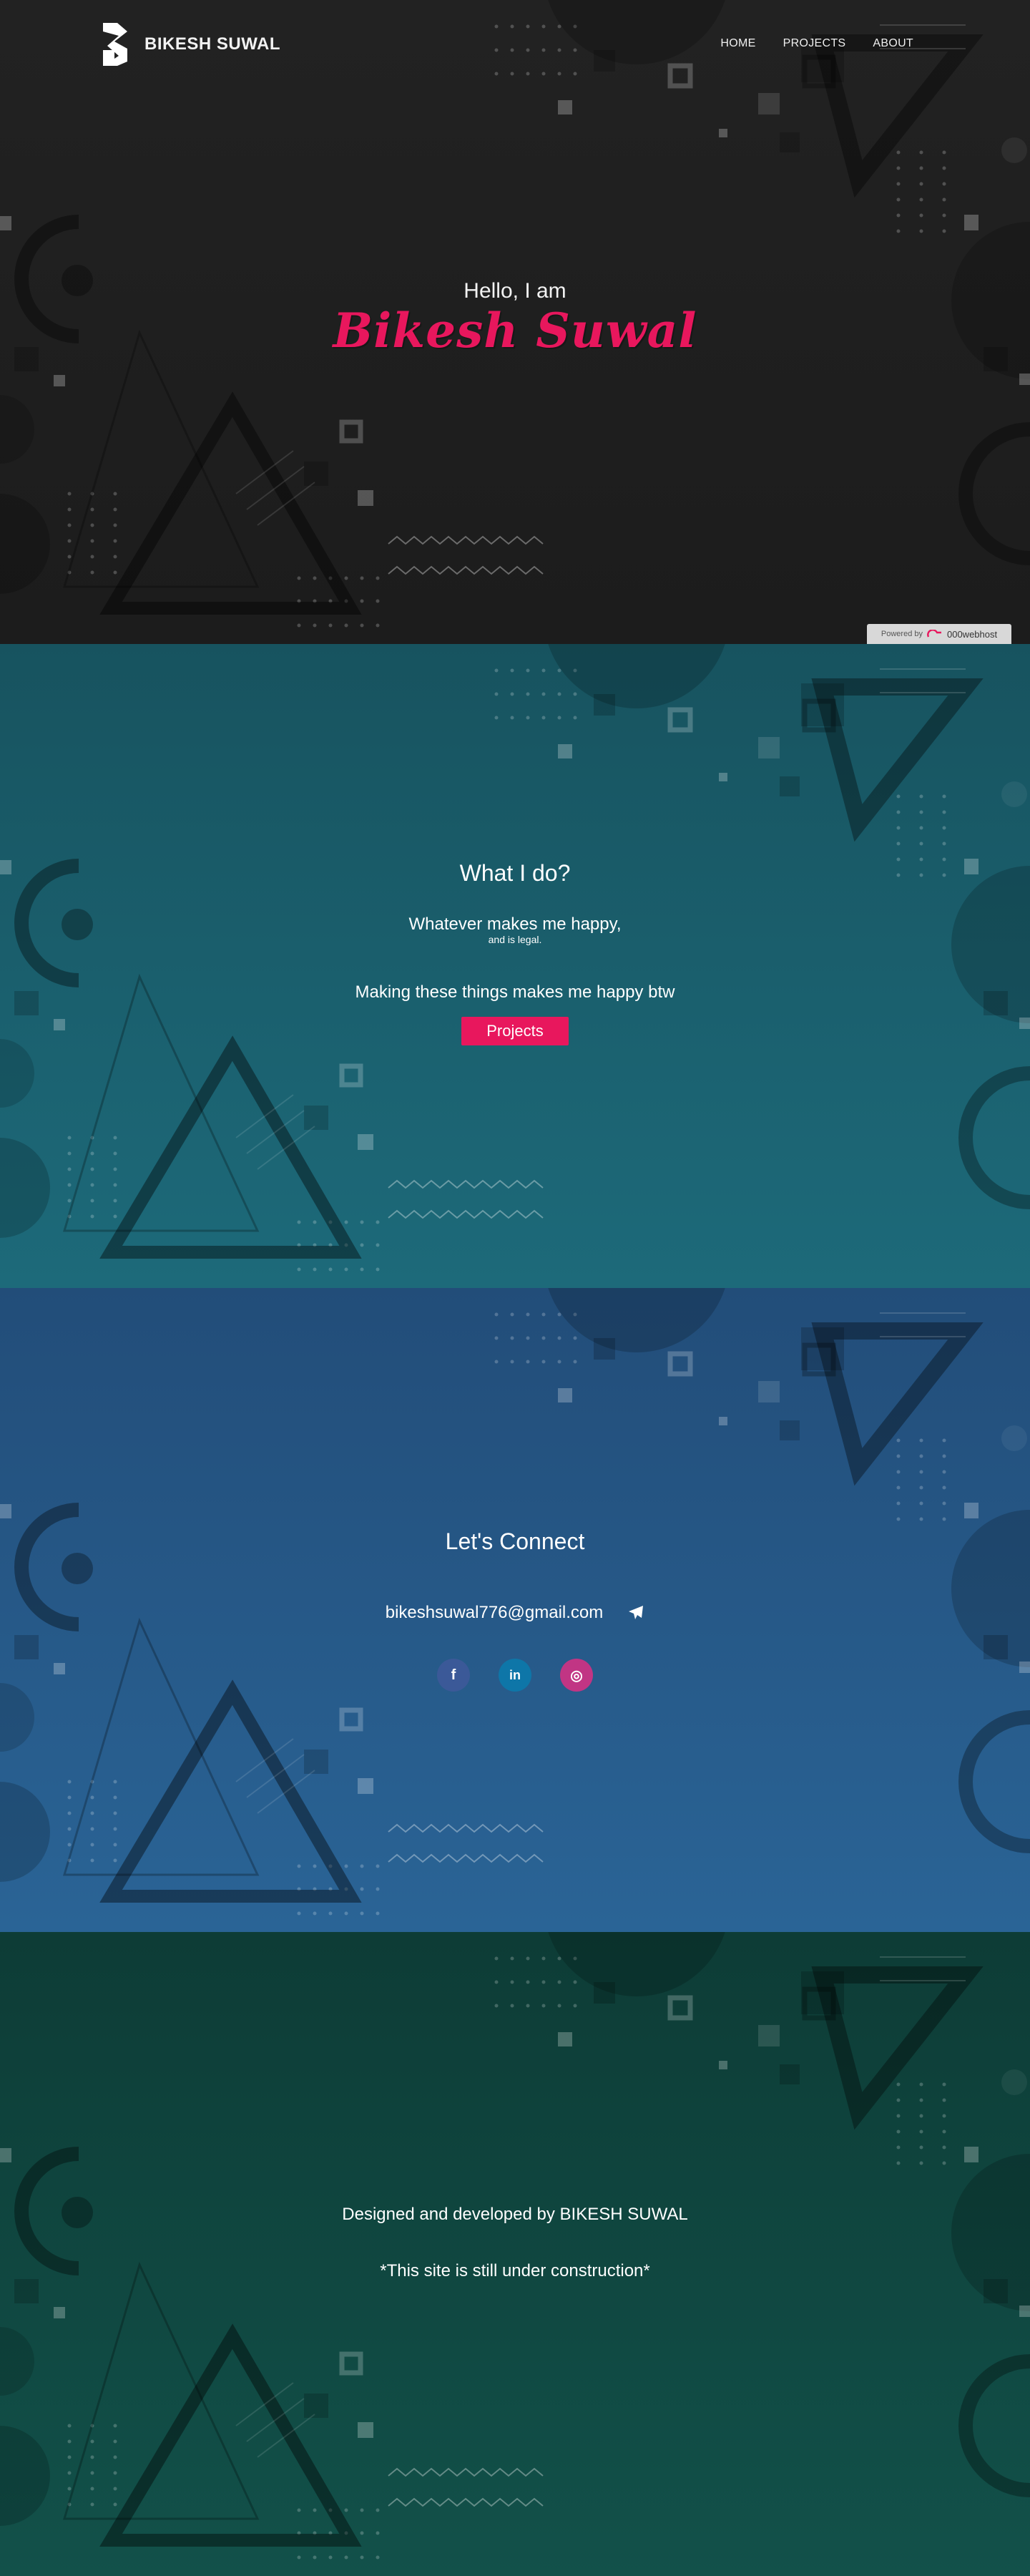  Describe the element at coordinates (972, 634) in the screenshot. I see `powered-by-brand: 000webhost` at that location.